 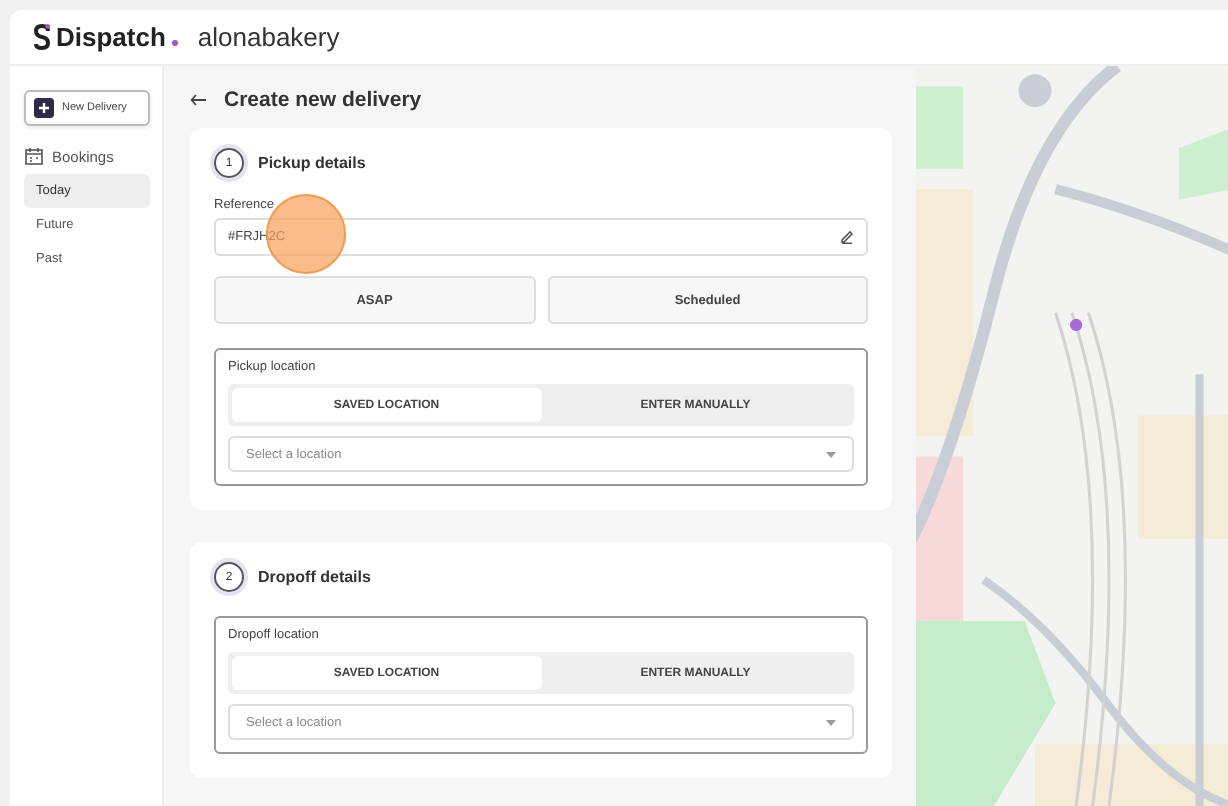 What do you see at coordinates (268, 37) in the screenshot?
I see `account-name: alonabakery` at bounding box center [268, 37].